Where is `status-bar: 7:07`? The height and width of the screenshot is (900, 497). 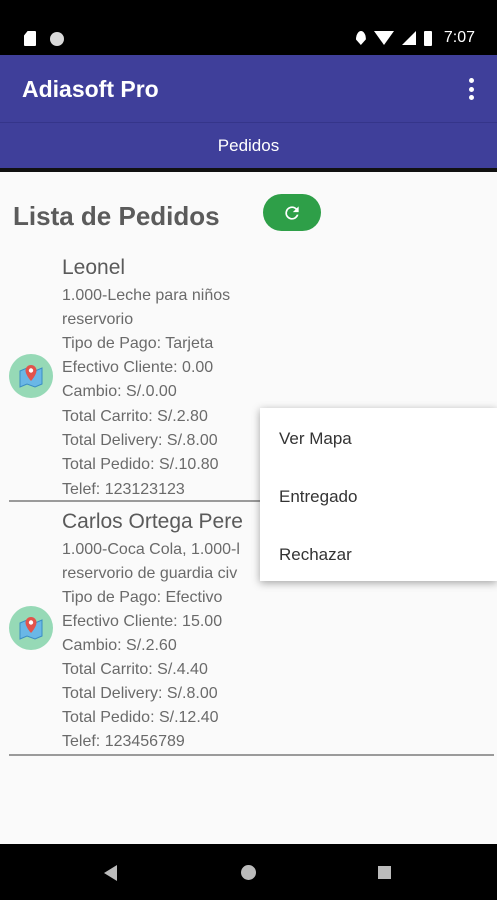
status-bar: 7:07 is located at coordinates (248, 27).